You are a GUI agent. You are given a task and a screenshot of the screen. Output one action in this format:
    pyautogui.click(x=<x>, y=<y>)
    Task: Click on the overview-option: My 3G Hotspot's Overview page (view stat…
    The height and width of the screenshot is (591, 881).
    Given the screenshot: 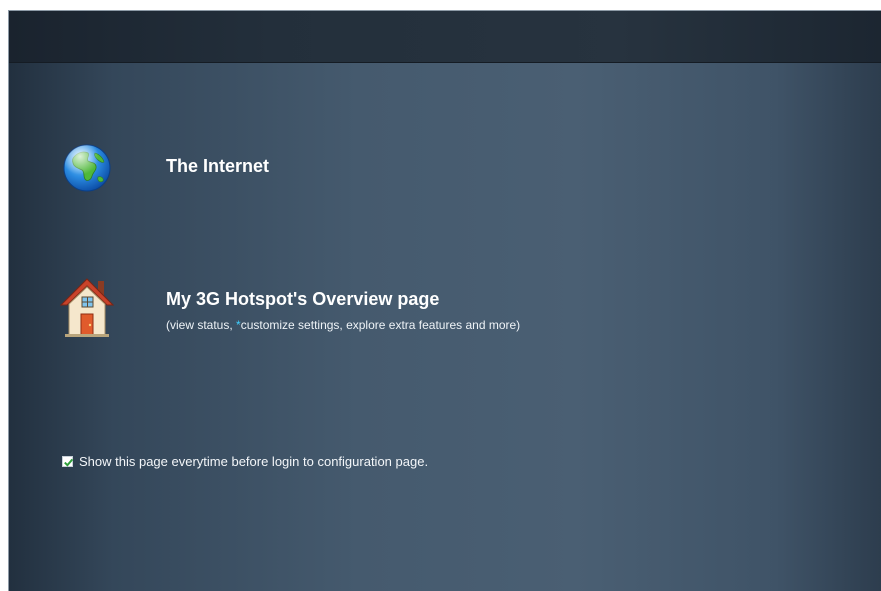 What is the action you would take?
    pyautogui.click(x=359, y=309)
    